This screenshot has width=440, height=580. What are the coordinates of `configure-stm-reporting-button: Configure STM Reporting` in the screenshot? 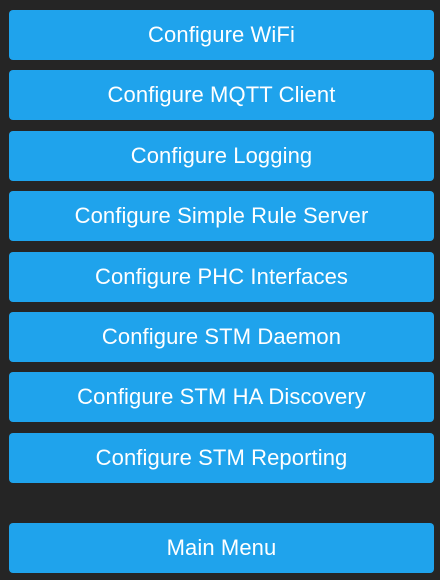 It's located at (221, 457).